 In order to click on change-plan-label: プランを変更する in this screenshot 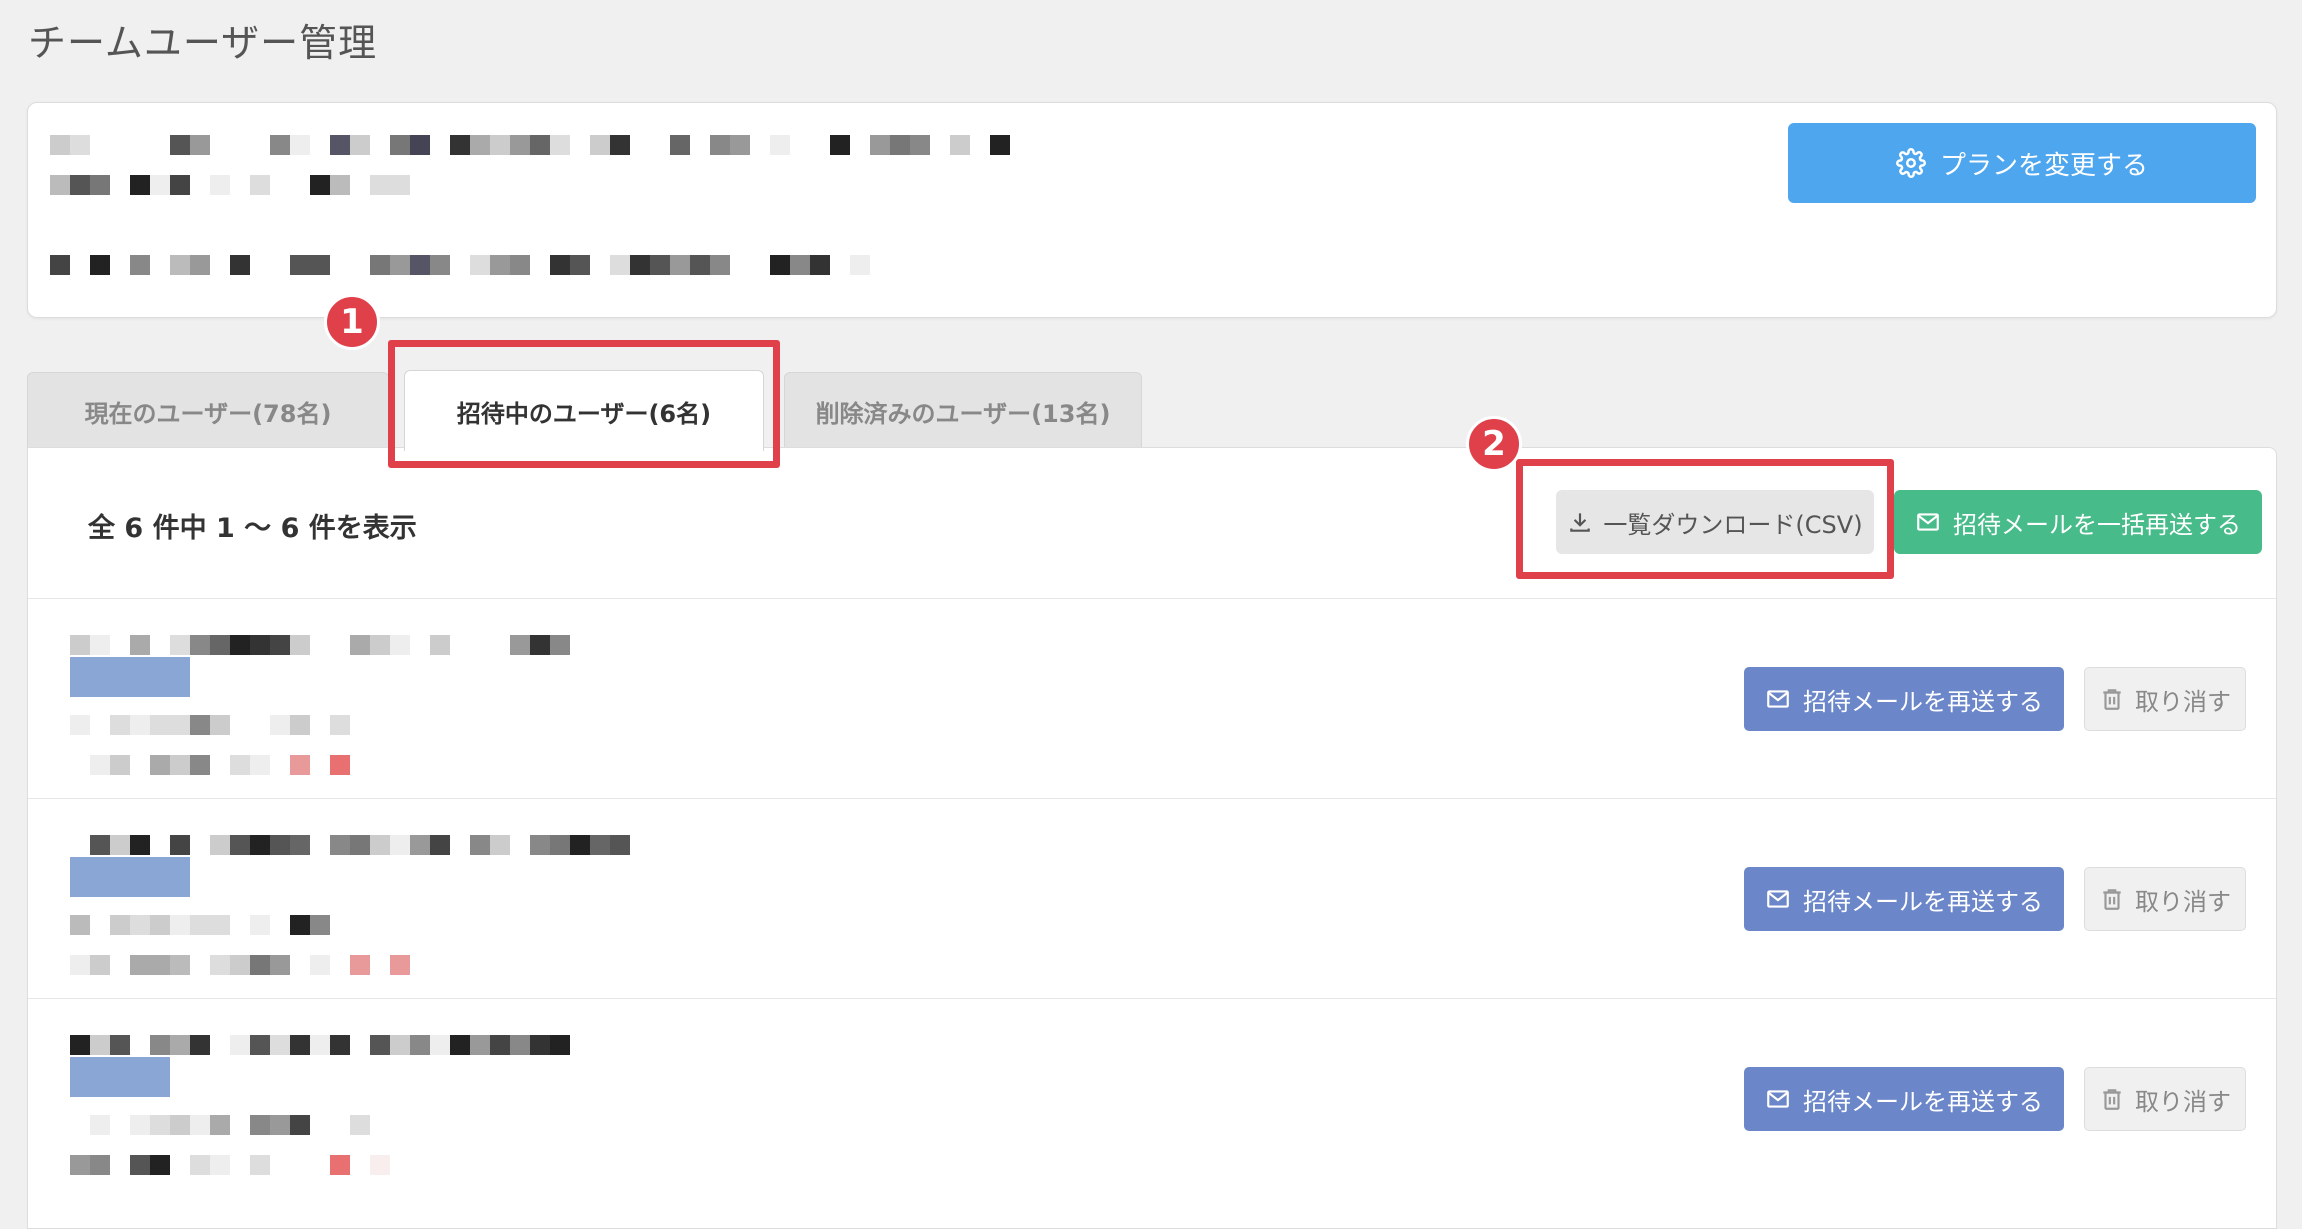, I will do `click(2043, 165)`.